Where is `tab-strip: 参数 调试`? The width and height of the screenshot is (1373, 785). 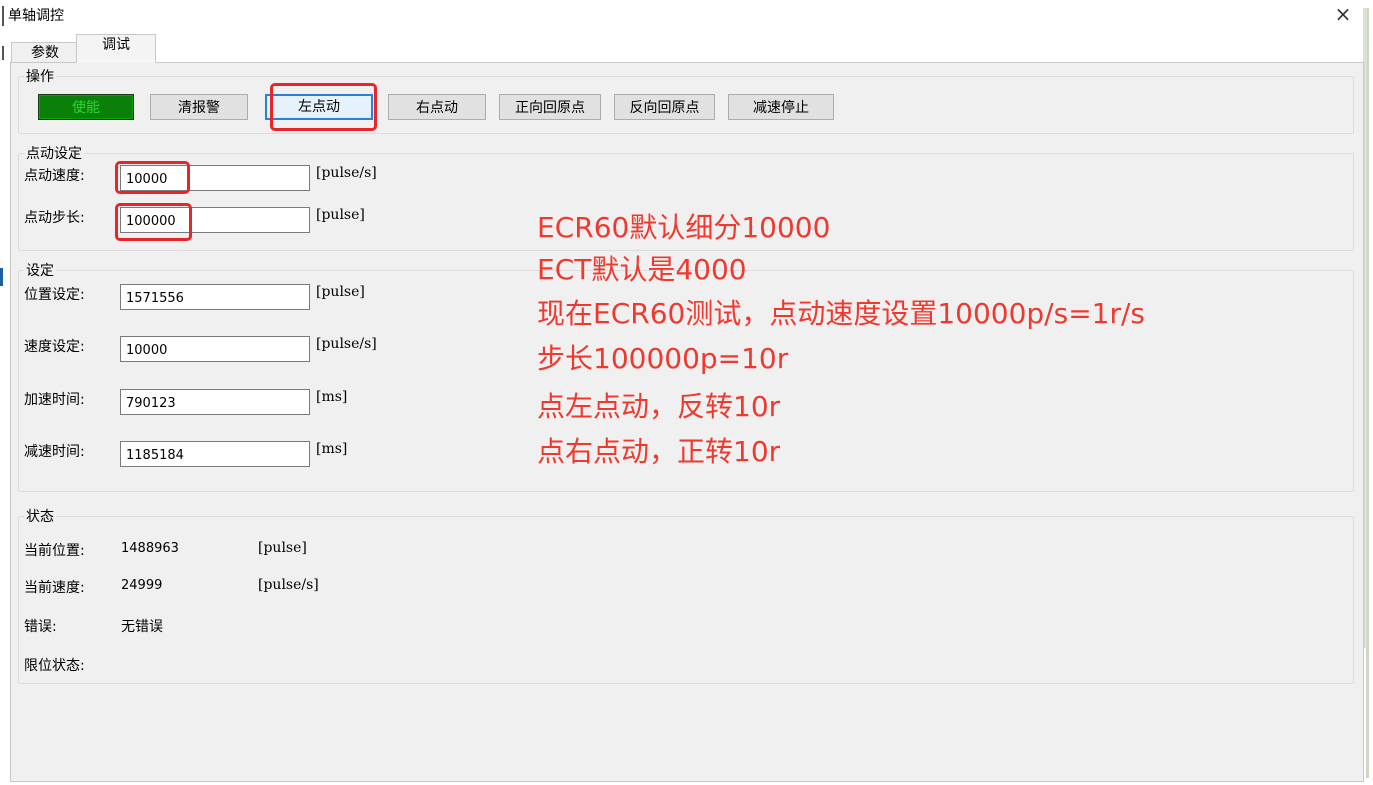 tab-strip: 参数 调试 is located at coordinates (688, 47).